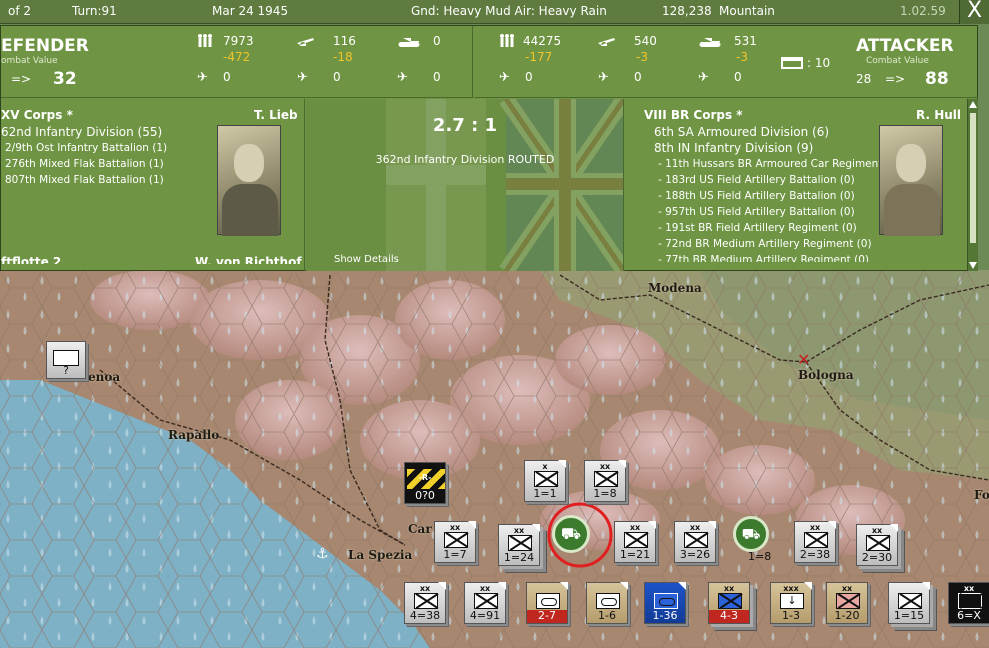  What do you see at coordinates (45, 46) in the screenshot?
I see `defender-title: EFENDER` at bounding box center [45, 46].